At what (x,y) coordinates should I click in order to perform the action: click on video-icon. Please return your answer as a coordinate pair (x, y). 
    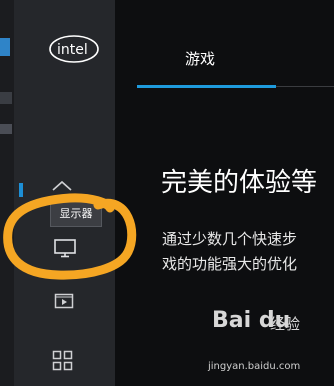
    Looking at the image, I should click on (64, 301).